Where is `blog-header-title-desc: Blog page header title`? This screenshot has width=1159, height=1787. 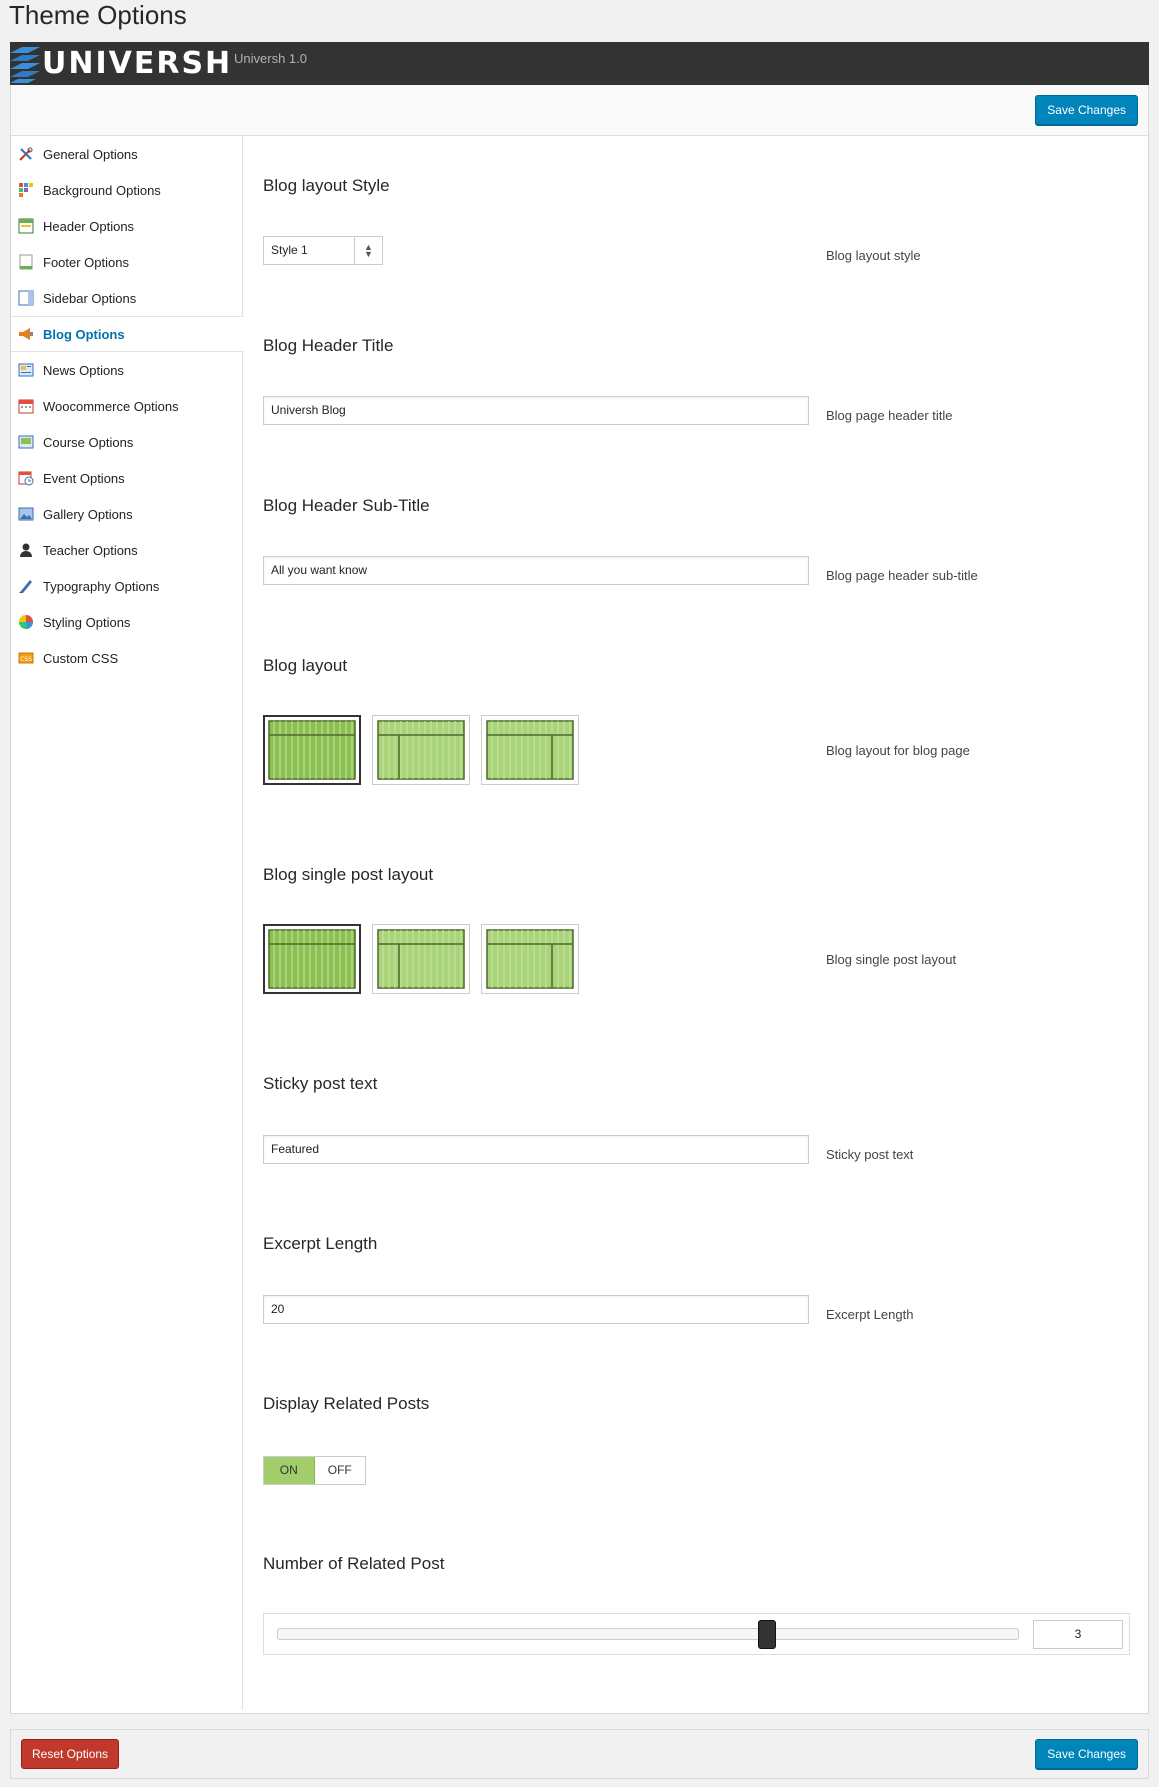 blog-header-title-desc: Blog page header title is located at coordinates (889, 415).